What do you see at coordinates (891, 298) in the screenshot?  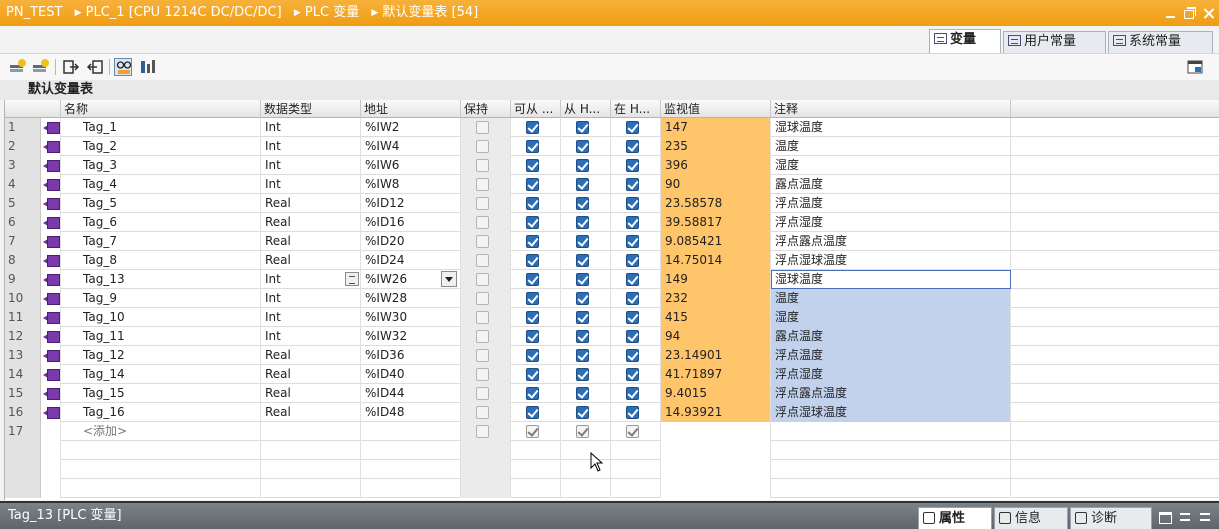 I see `comment-cell: 温度` at bounding box center [891, 298].